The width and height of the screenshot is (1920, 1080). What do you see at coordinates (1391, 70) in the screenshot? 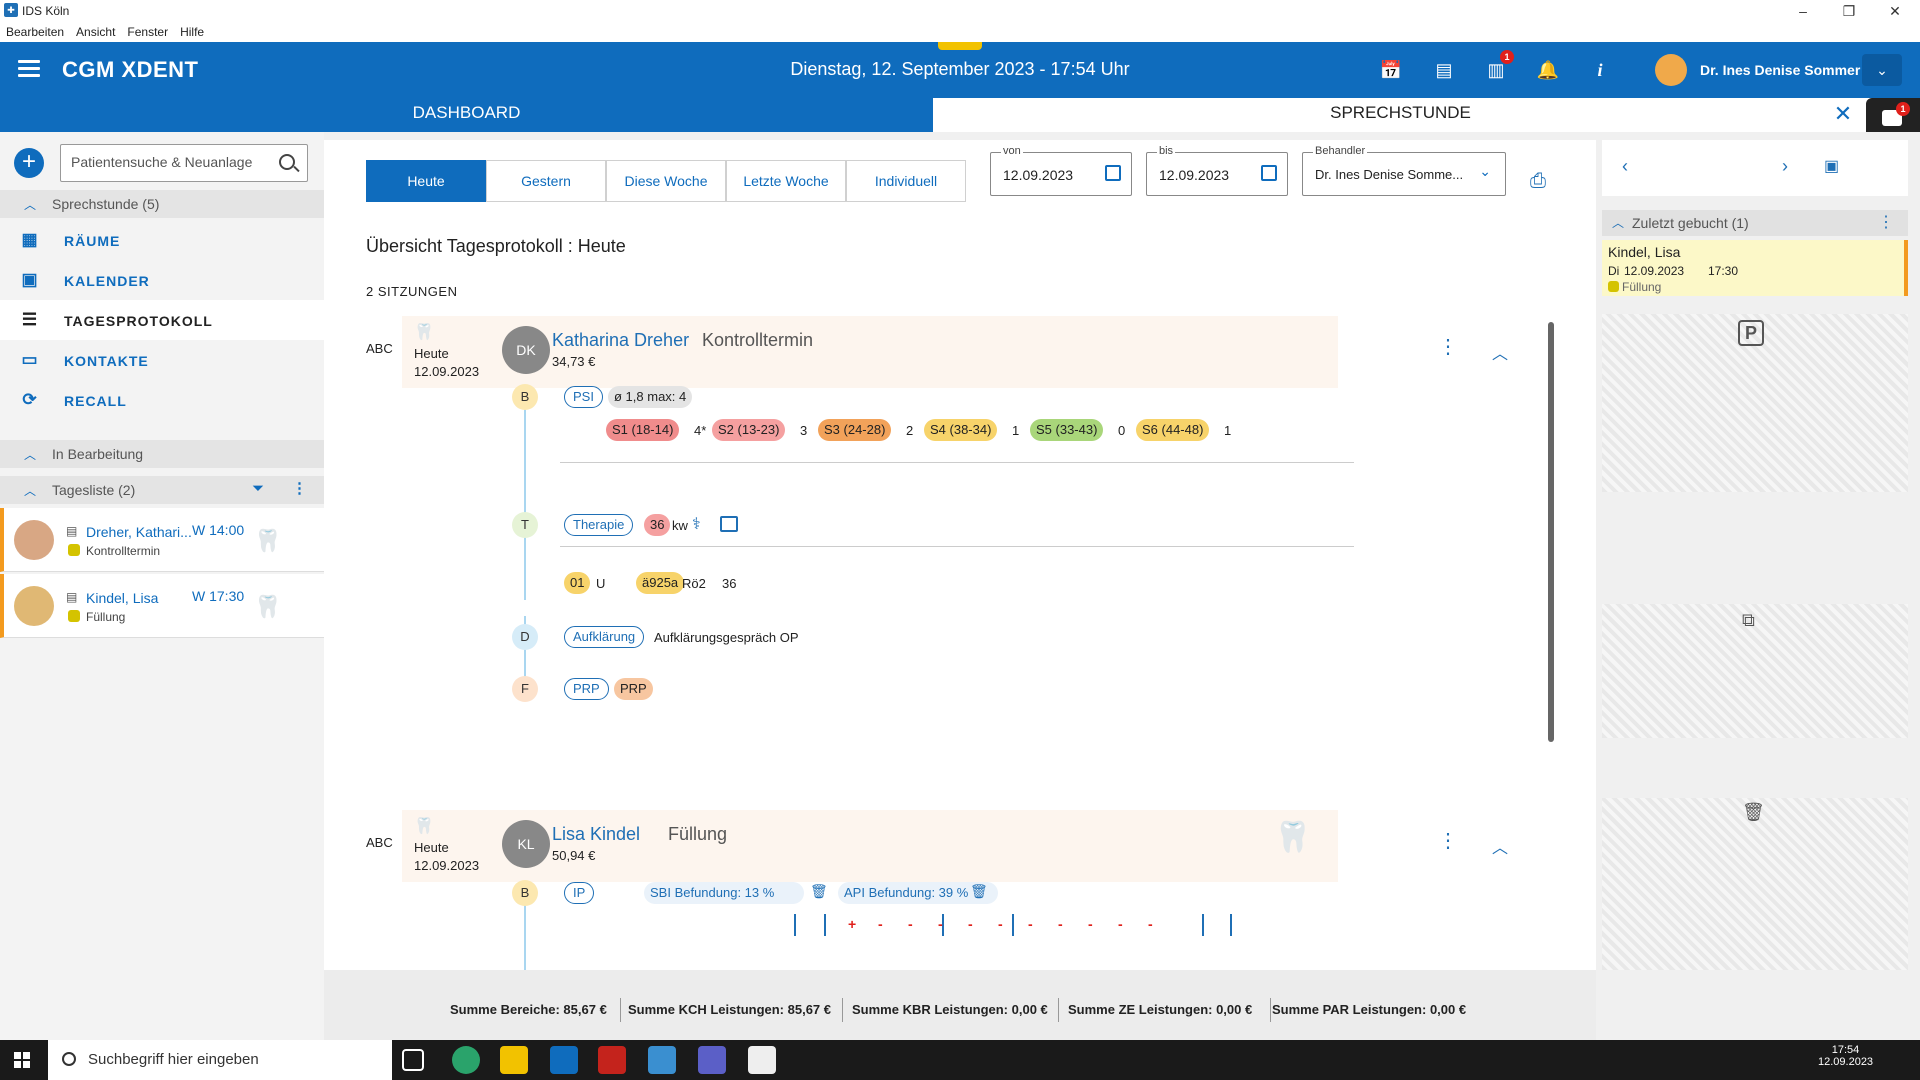
I see `calendar-help-icon: 📅` at bounding box center [1391, 70].